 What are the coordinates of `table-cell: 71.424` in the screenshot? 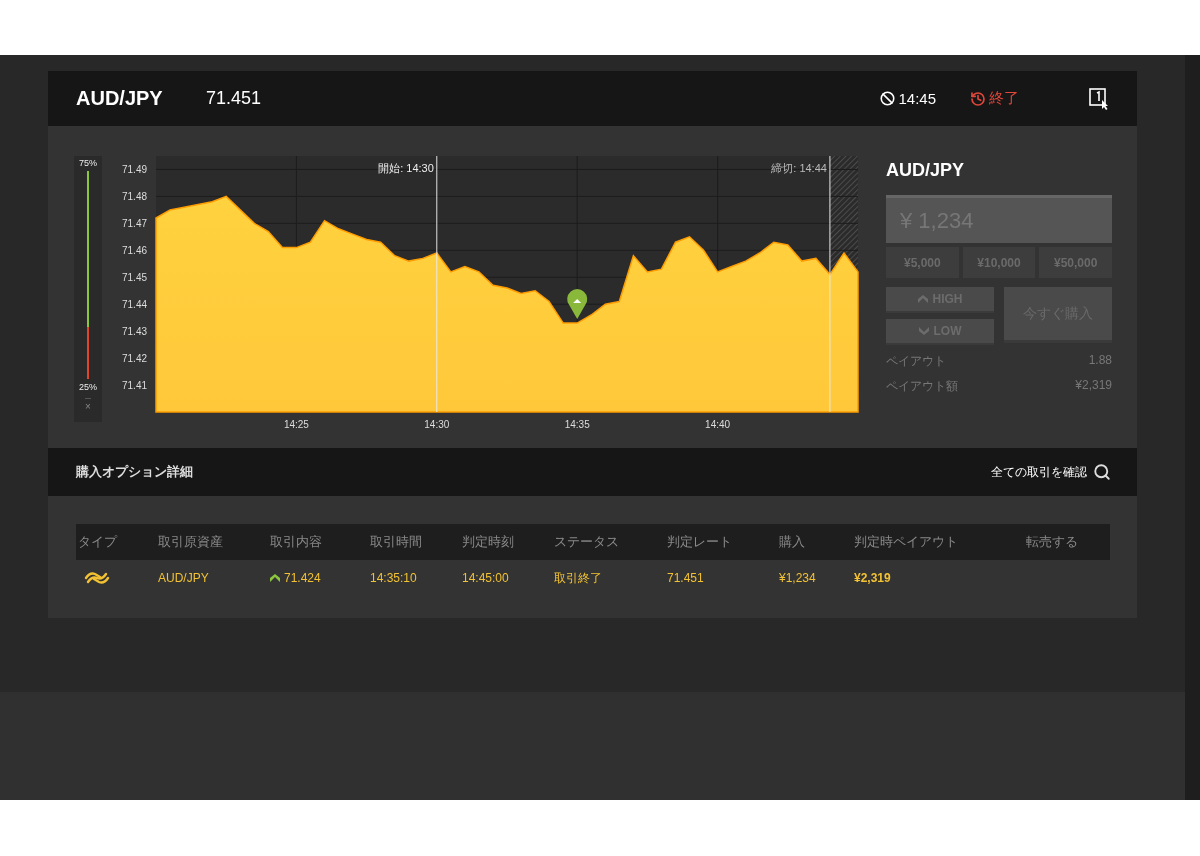 It's located at (302, 578).